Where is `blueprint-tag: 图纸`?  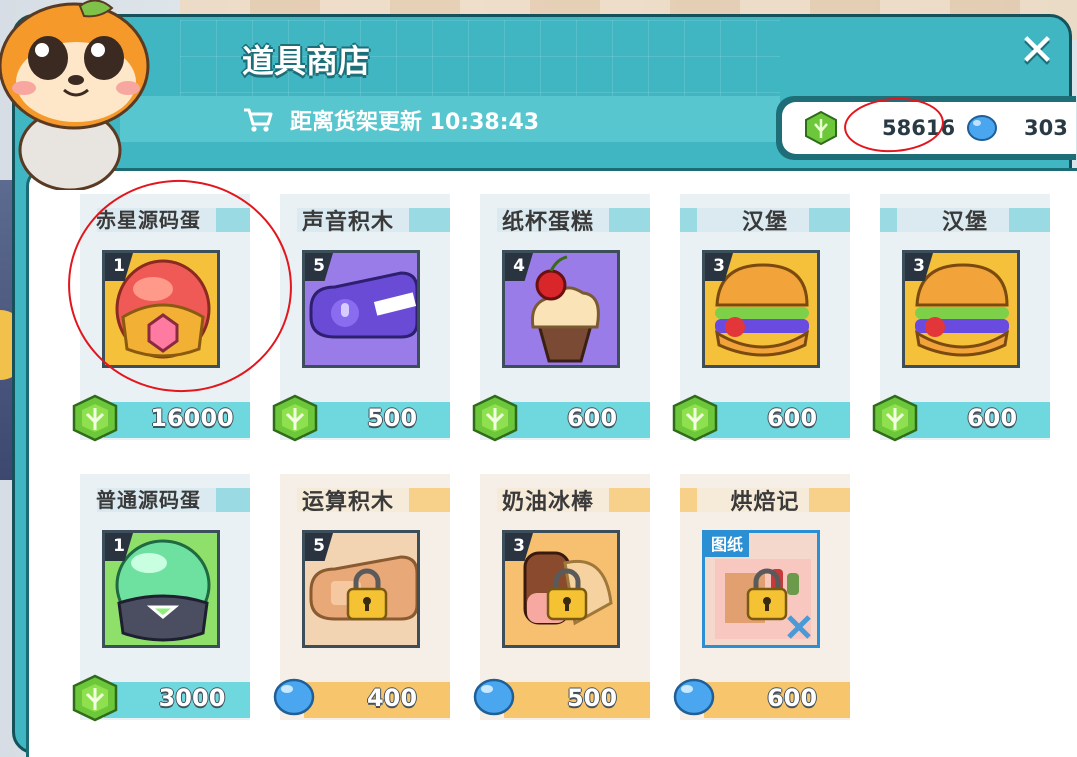
blueprint-tag: 图纸 is located at coordinates (727, 545).